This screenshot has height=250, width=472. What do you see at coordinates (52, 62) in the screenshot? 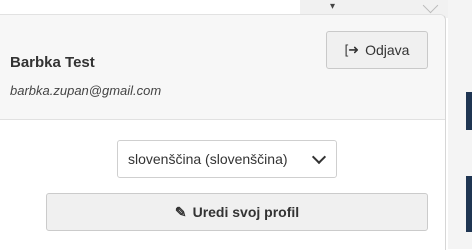
I see `user-name: Barbka Test` at bounding box center [52, 62].